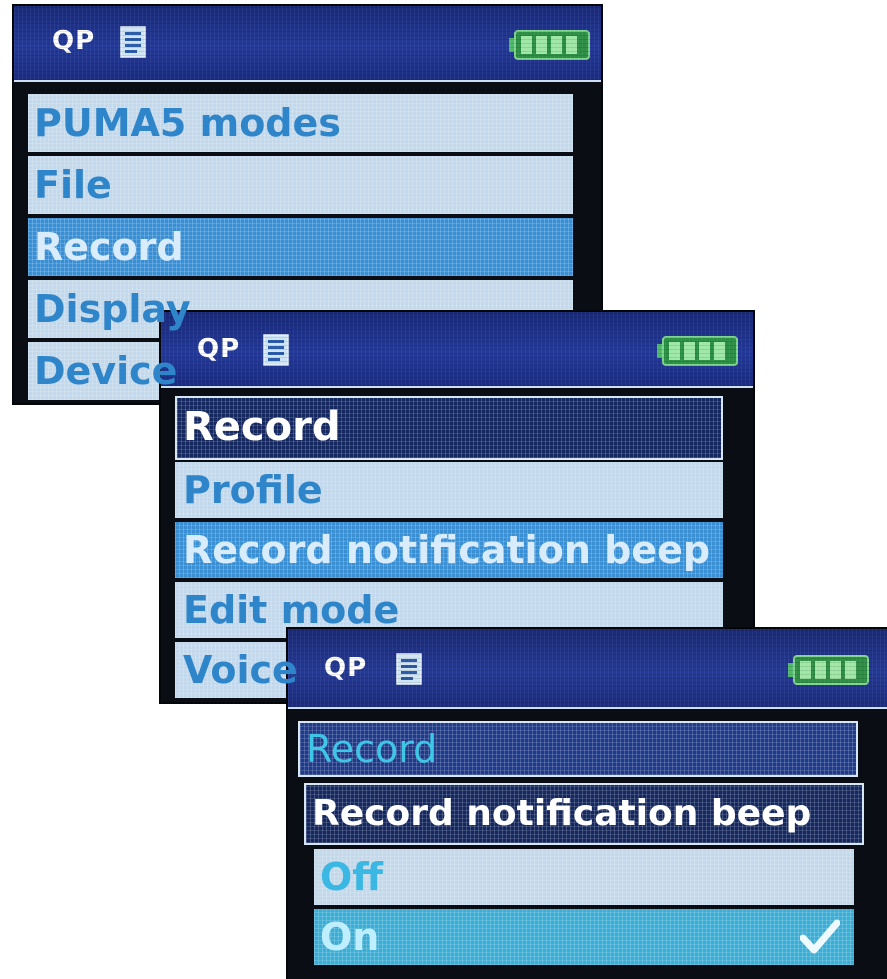  Describe the element at coordinates (578, 749) in the screenshot. I see `breadcrumb-record: Record` at that location.